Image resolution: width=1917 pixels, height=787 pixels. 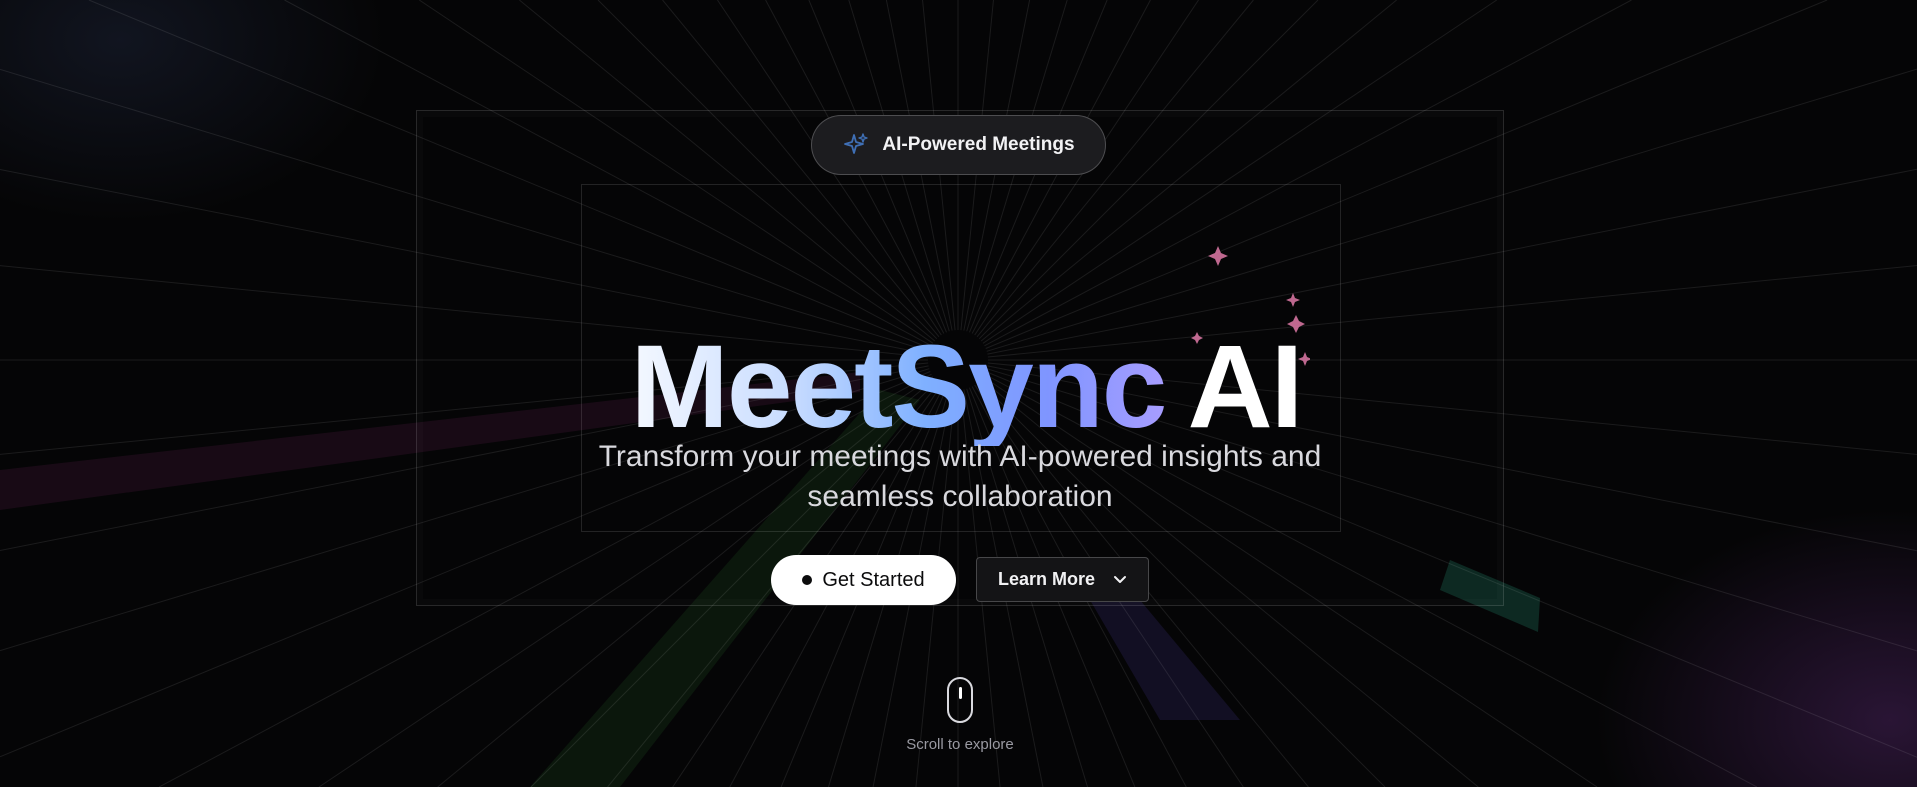 What do you see at coordinates (873, 579) in the screenshot?
I see `get-started-label: Get Started` at bounding box center [873, 579].